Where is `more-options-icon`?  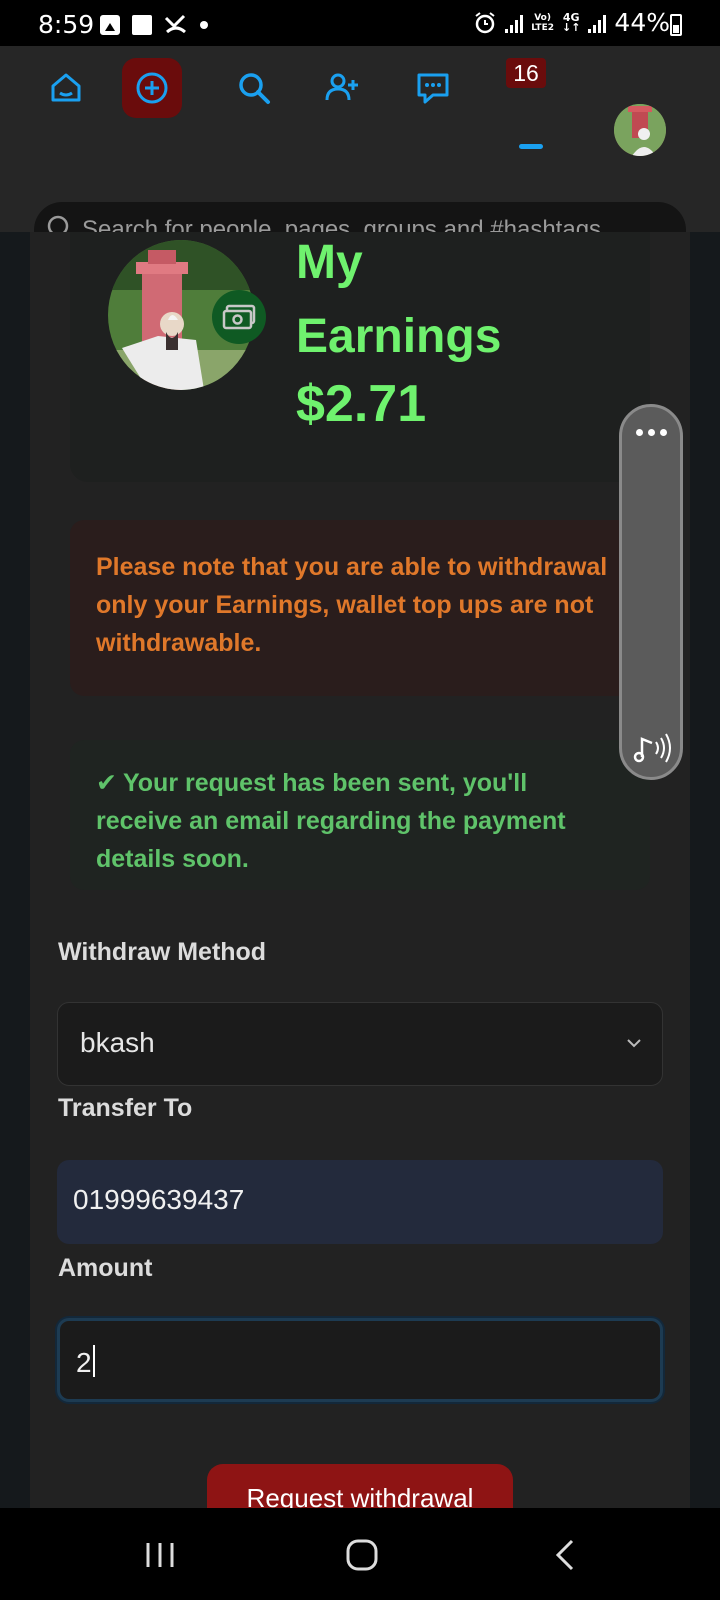 more-options-icon is located at coordinates (651, 432).